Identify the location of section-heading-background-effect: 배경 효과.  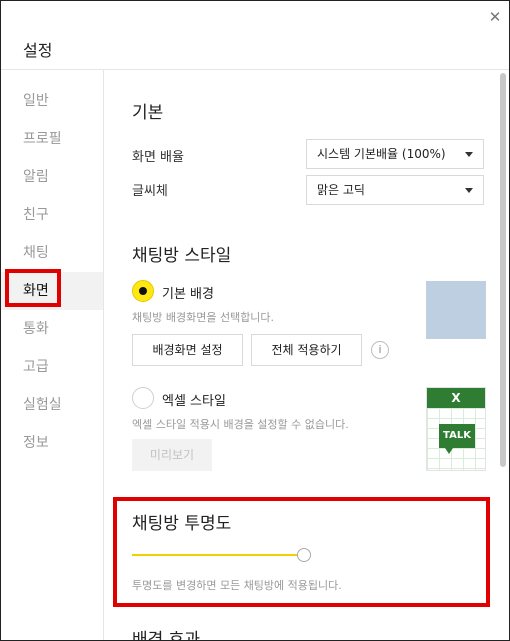
(166, 635).